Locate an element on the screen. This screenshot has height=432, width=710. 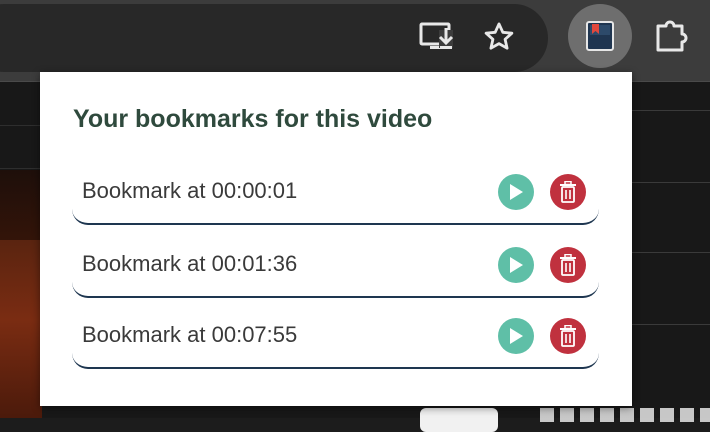
bookmark-label: Bookmark at 00:00:01 is located at coordinates (190, 190).